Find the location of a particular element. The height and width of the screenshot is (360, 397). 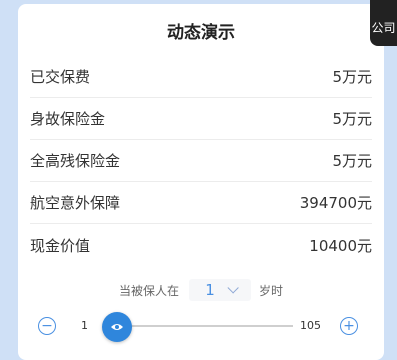

age-suffix: 岁时 is located at coordinates (271, 290).